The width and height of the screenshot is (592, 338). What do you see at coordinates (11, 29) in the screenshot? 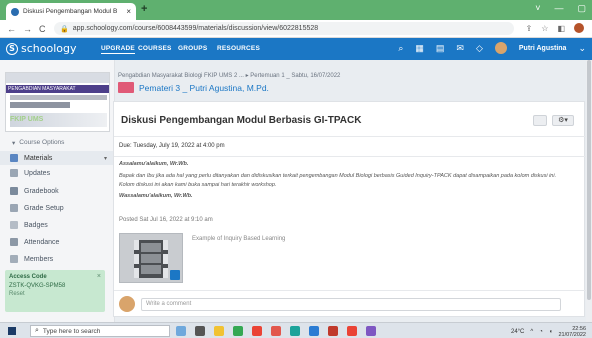
I see `back-icon: ←` at bounding box center [11, 29].